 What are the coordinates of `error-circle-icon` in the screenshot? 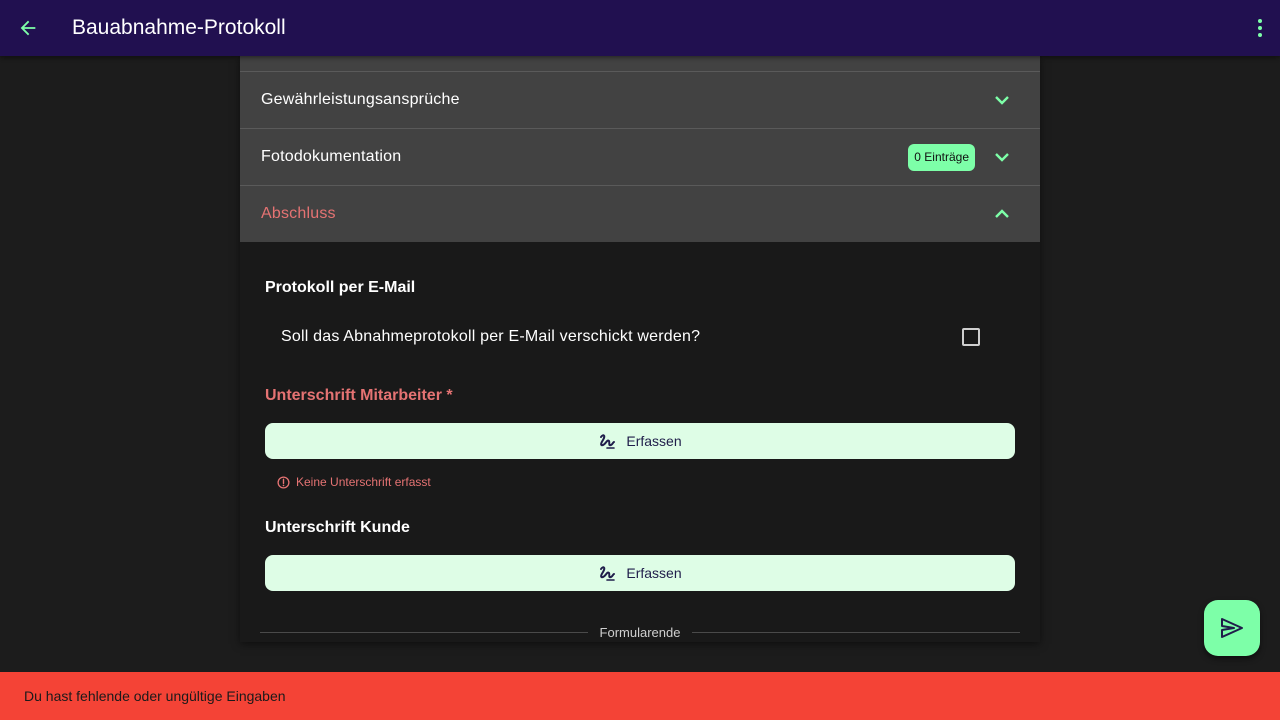 It's located at (283, 482).